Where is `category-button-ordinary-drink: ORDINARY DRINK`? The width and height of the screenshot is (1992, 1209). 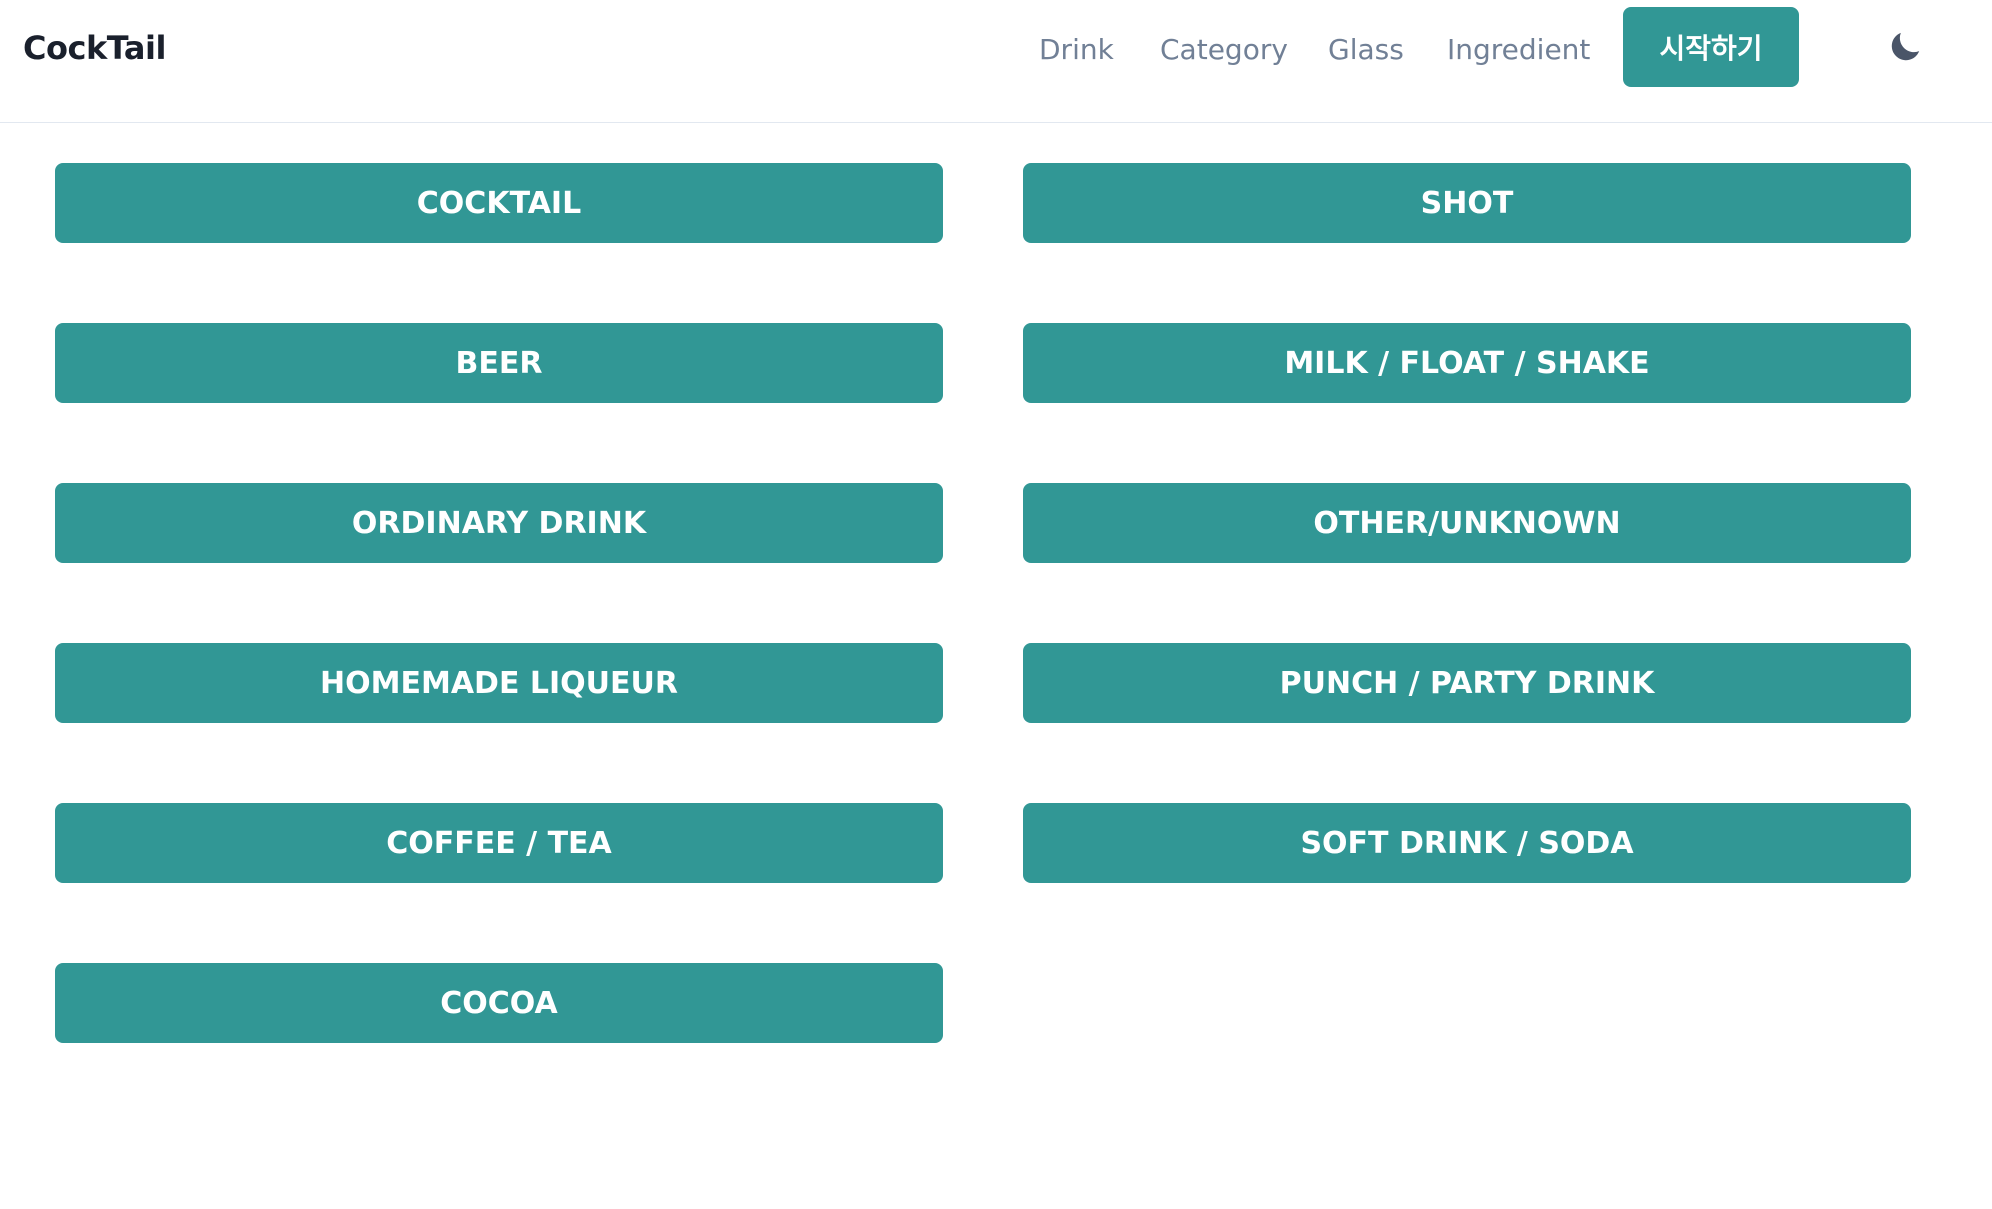
category-button-ordinary-drink: ORDINARY DRINK is located at coordinates (499, 523).